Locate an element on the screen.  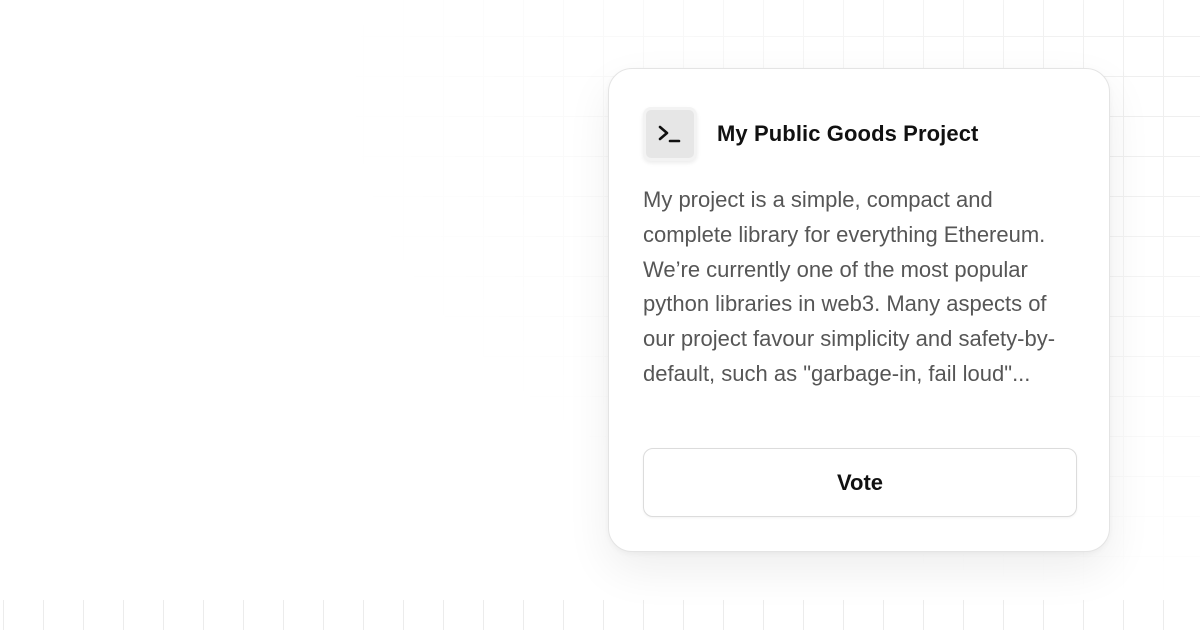
terminal-icon is located at coordinates (670, 134).